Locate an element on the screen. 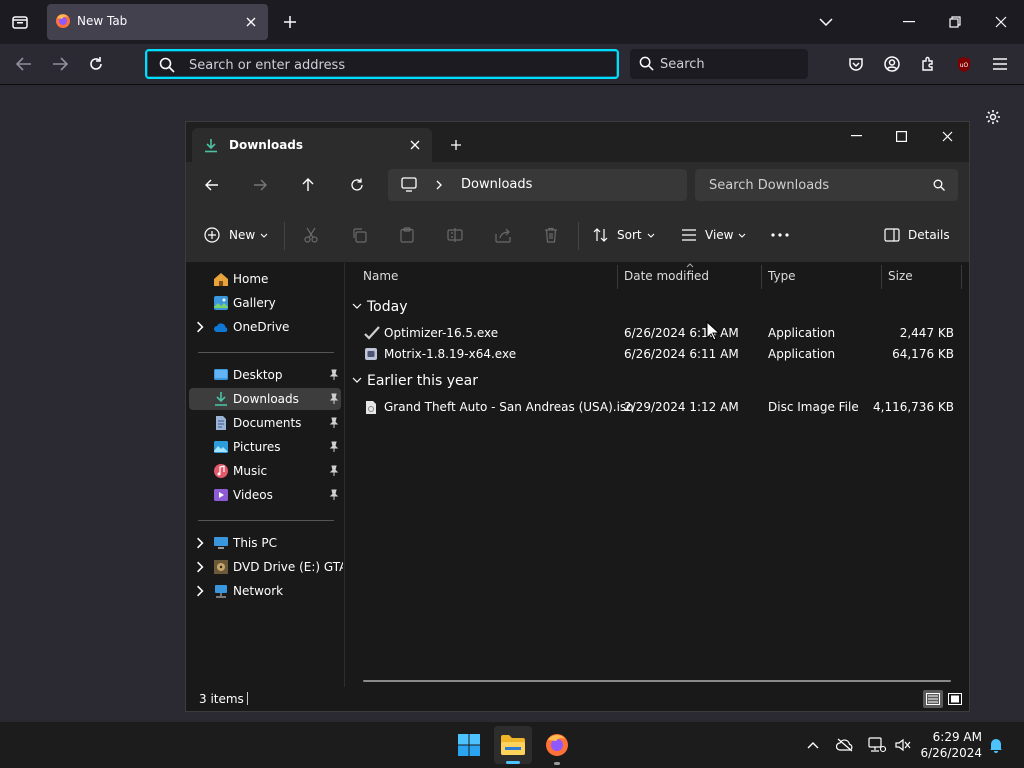 This screenshot has width=1024, height=768. new-button: New is located at coordinates (237, 235).